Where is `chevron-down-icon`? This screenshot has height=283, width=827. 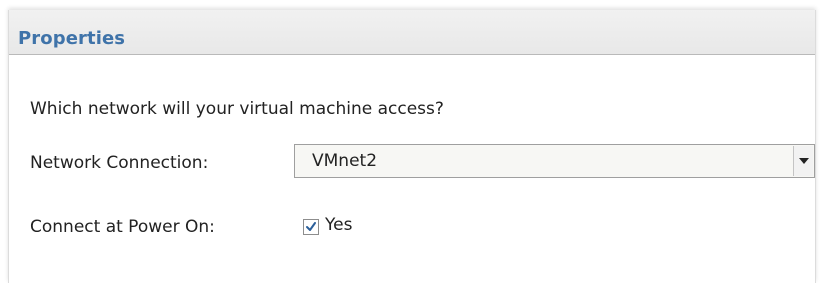
chevron-down-icon is located at coordinates (804, 161).